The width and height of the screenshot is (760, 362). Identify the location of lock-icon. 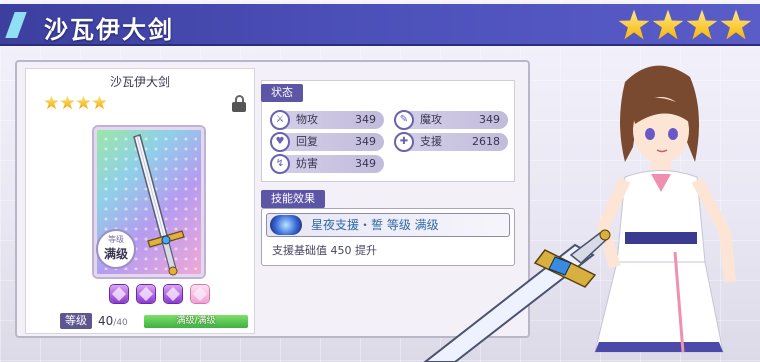
(239, 104).